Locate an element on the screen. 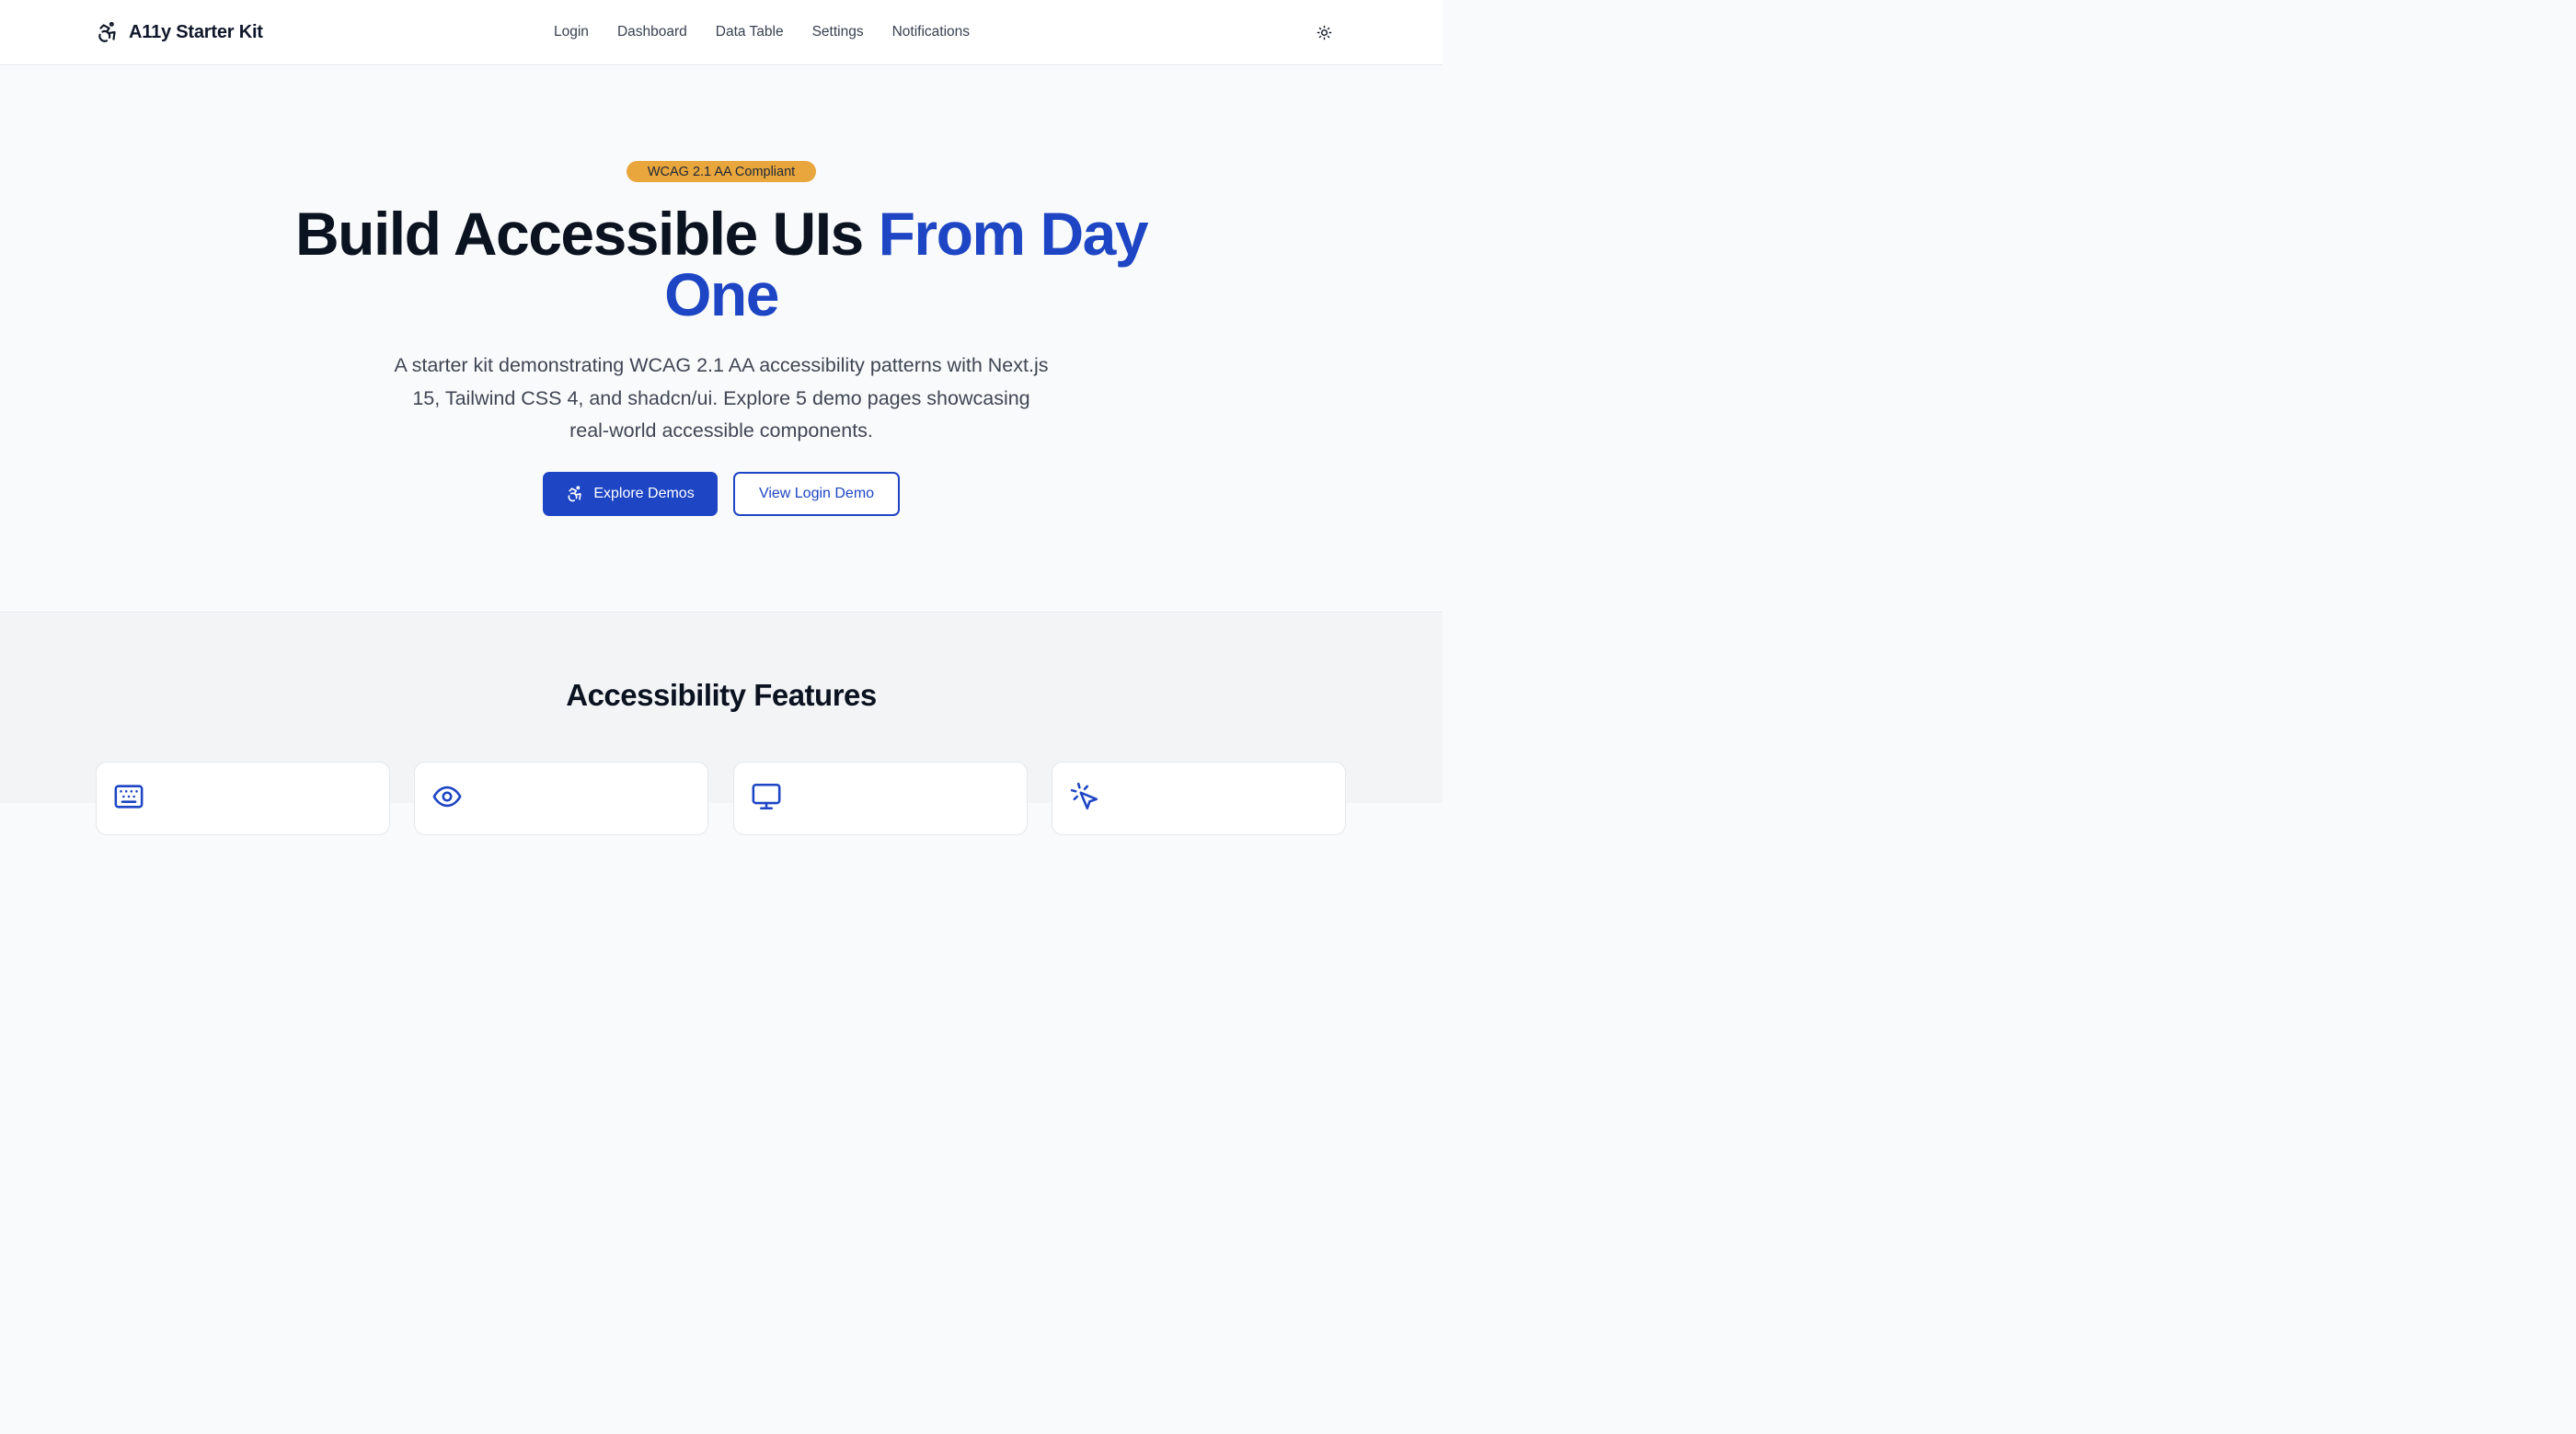 Image resolution: width=2576 pixels, height=1434 pixels. pointer-click-icon is located at coordinates (1084, 796).